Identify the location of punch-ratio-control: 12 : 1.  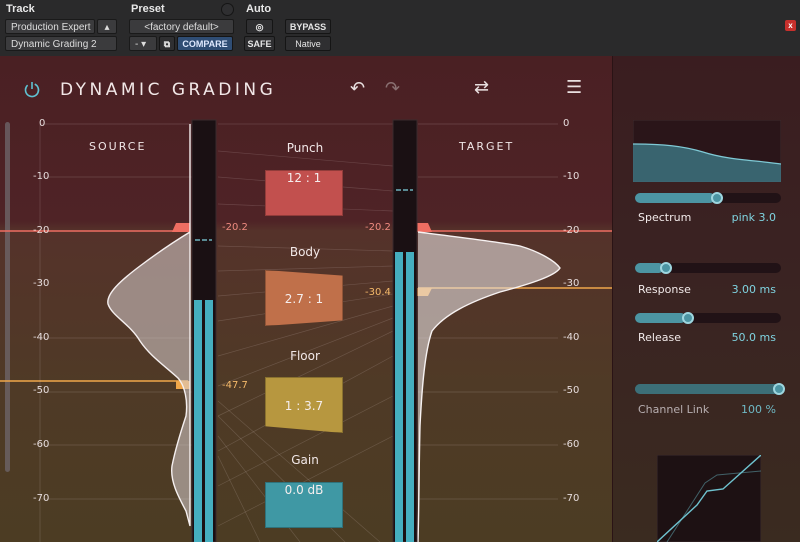
(304, 193).